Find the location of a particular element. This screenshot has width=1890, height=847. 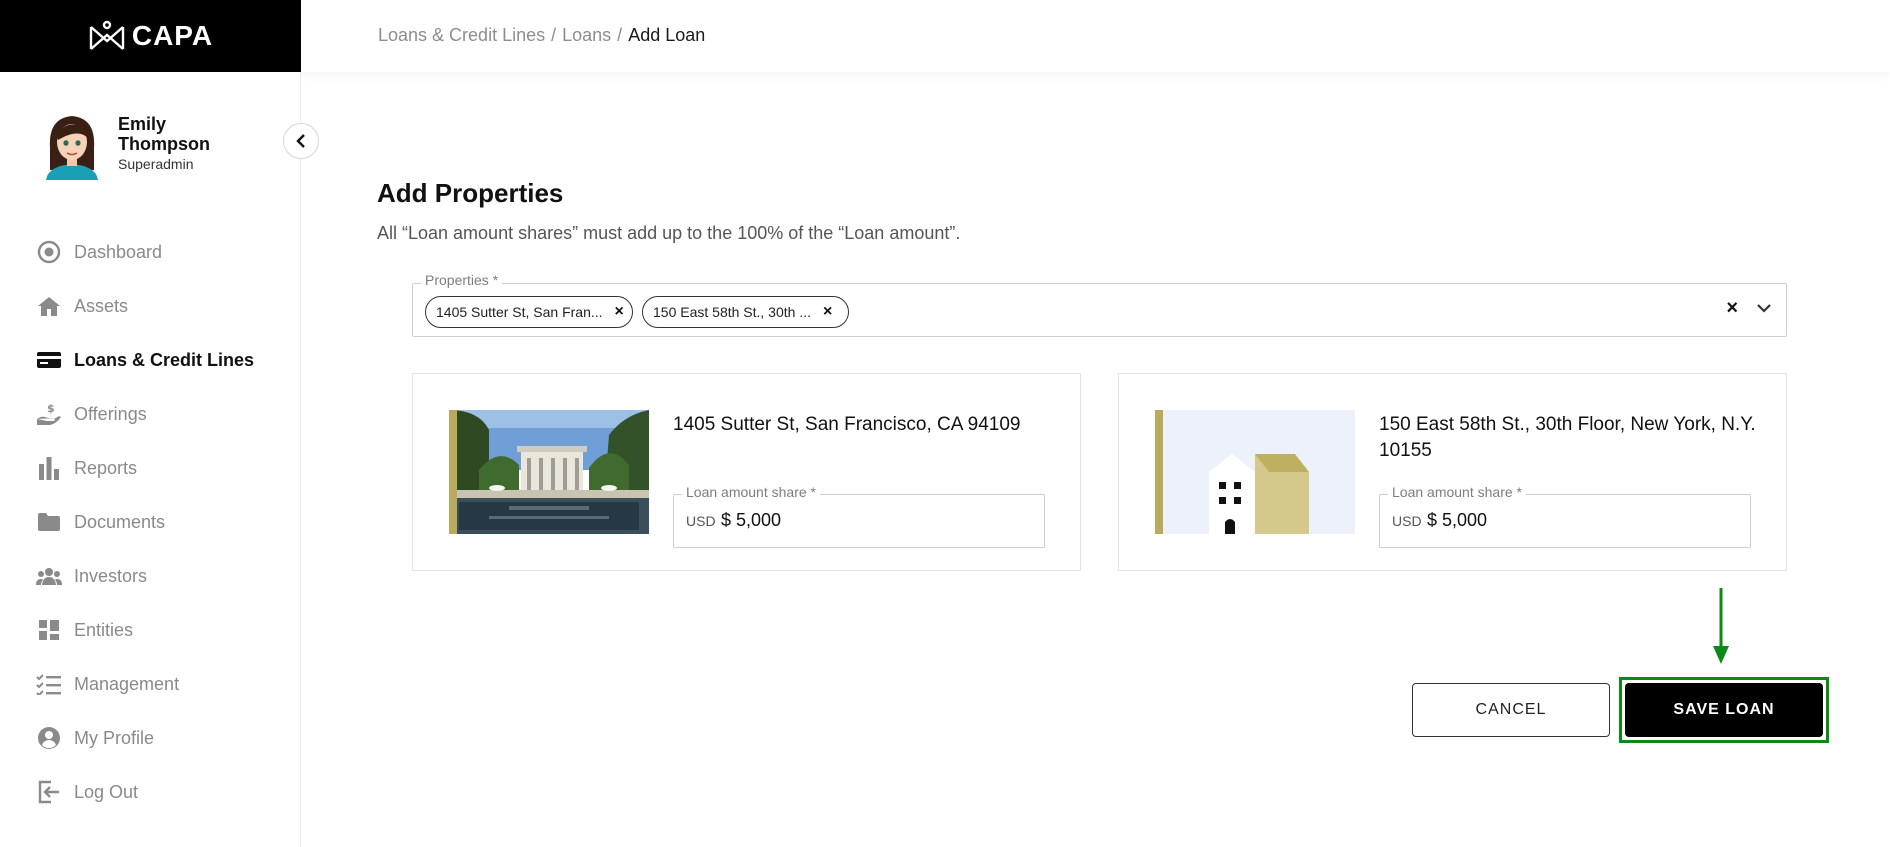

sidebar-item-assets: Assets is located at coordinates (156, 306).